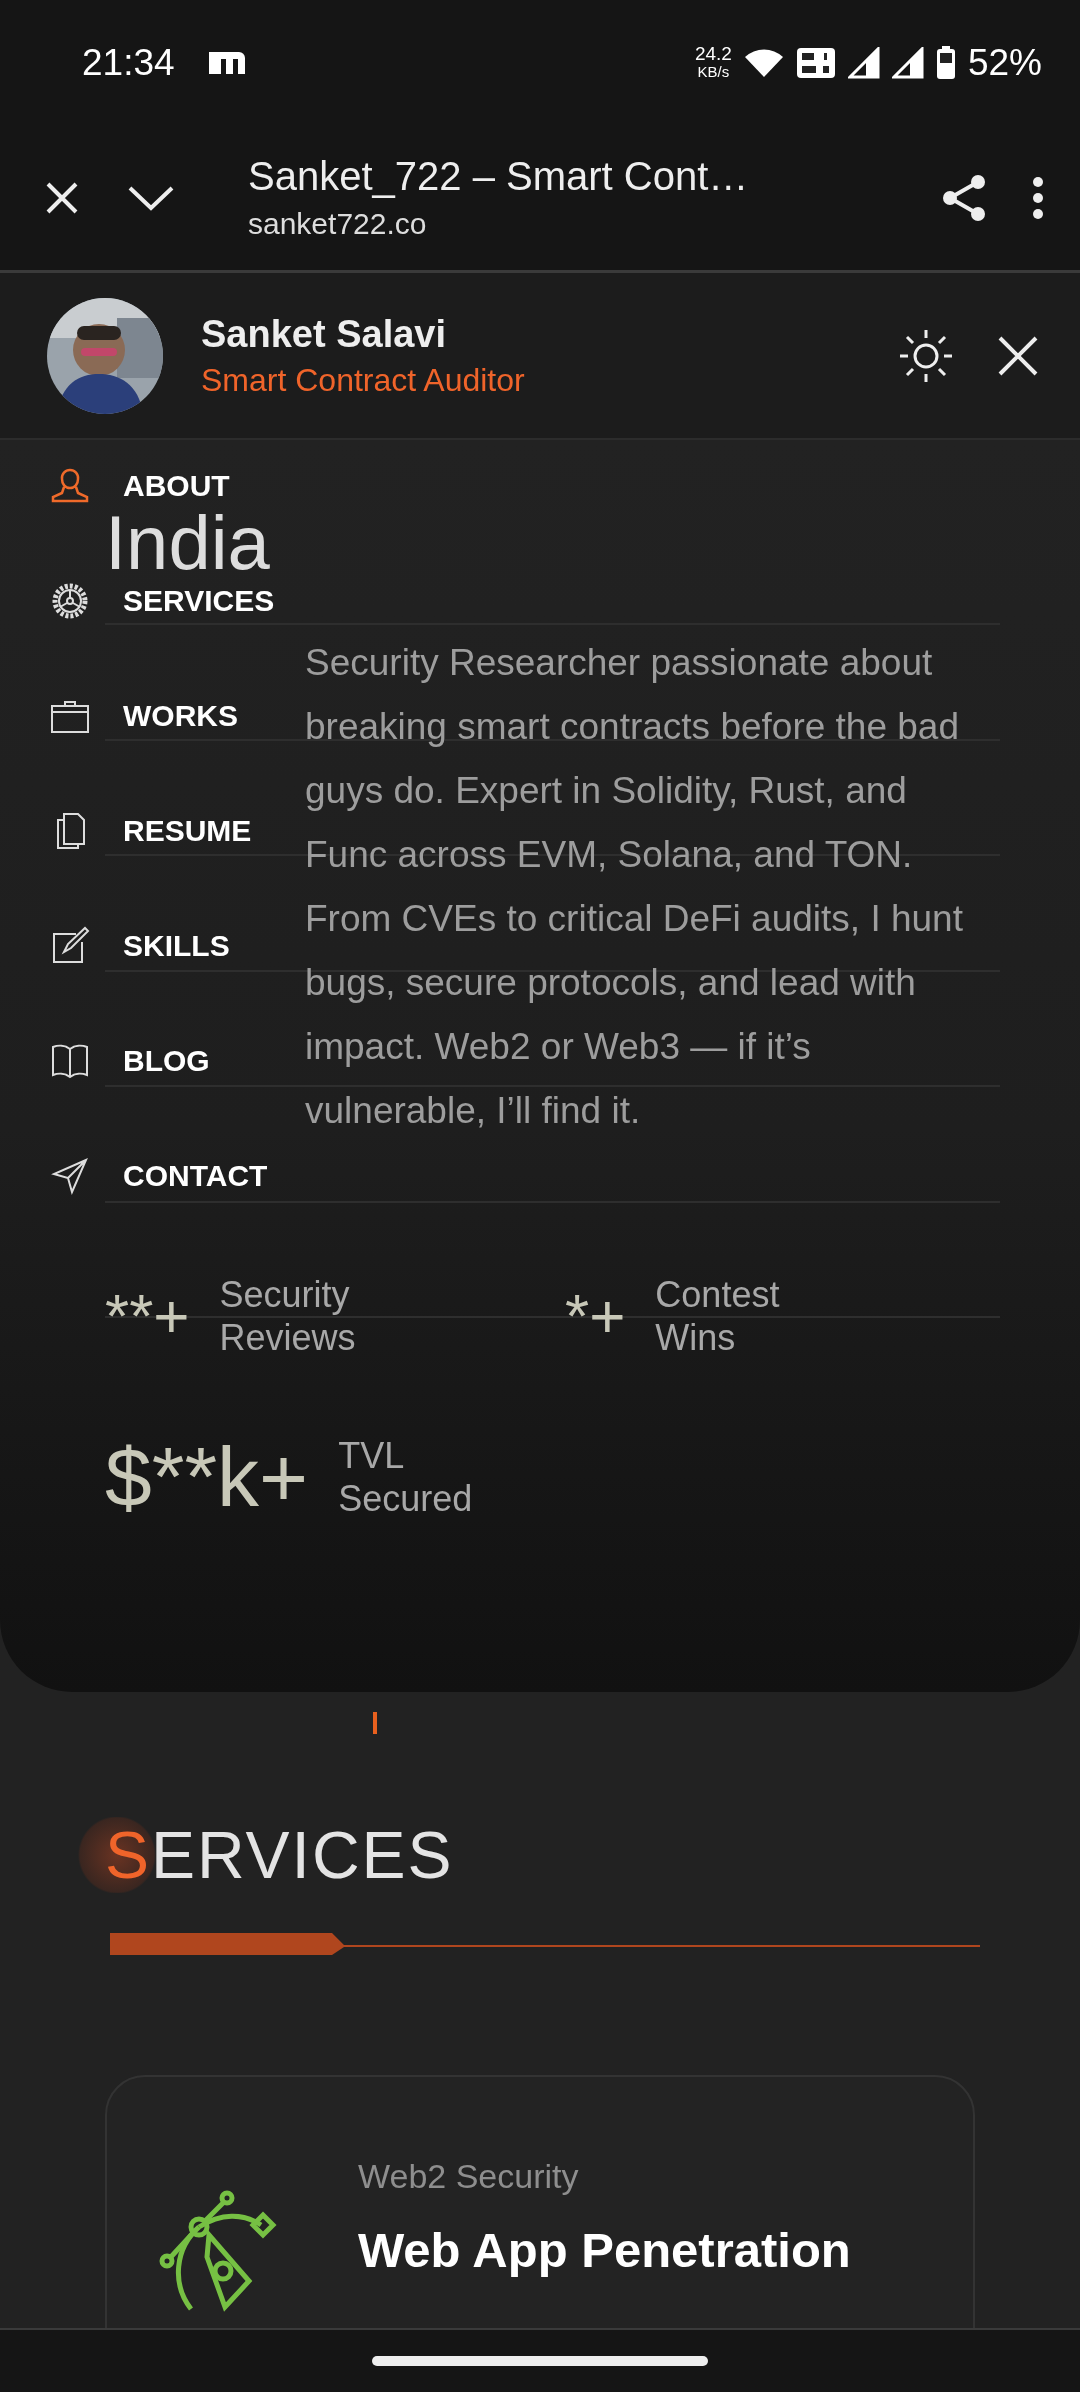  Describe the element at coordinates (162, 716) in the screenshot. I see `menu-item: WORKS` at that location.